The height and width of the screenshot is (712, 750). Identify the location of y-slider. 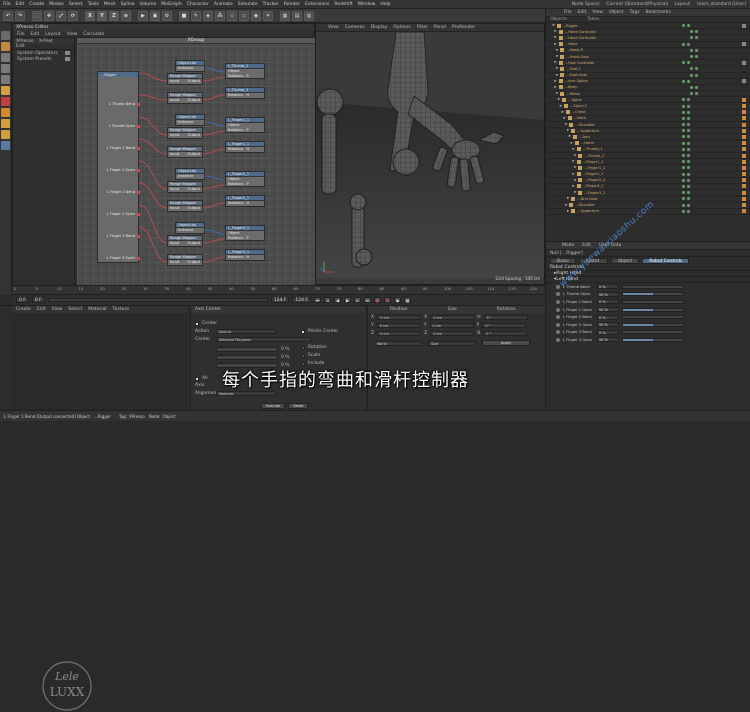
(247, 357).